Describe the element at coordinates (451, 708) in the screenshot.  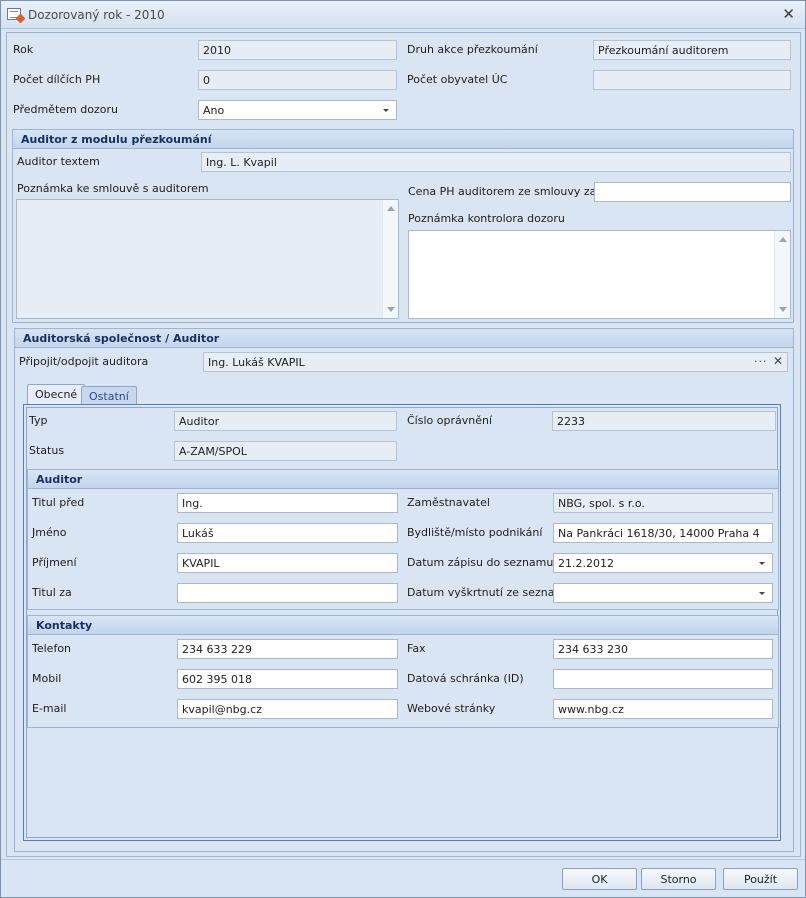
I see `web-label: Webové stránky` at that location.